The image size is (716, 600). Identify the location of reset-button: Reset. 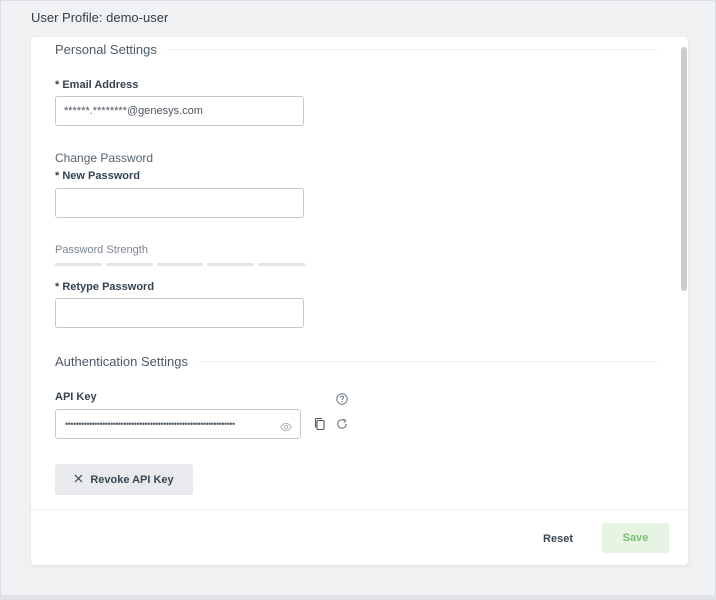
(558, 539).